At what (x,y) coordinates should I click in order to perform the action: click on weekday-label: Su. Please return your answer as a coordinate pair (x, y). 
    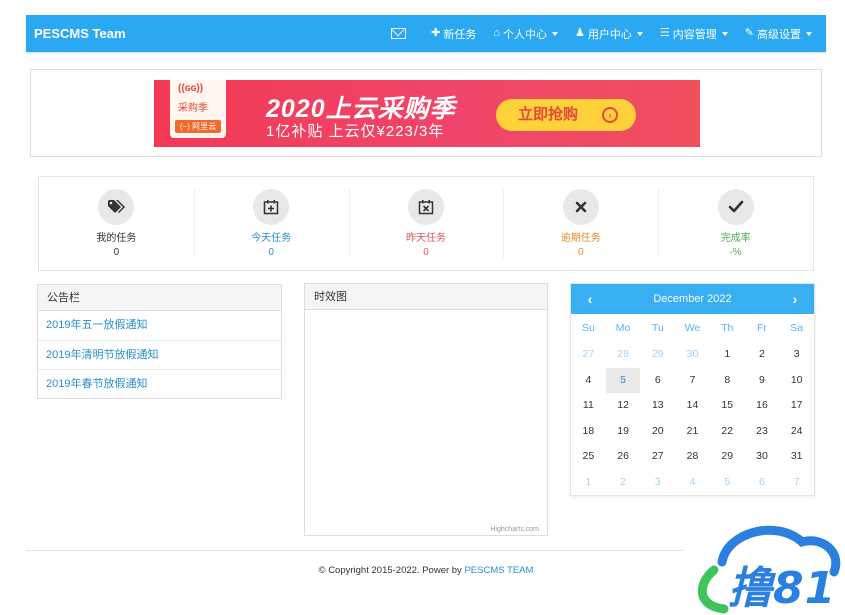
    Looking at the image, I should click on (588, 328).